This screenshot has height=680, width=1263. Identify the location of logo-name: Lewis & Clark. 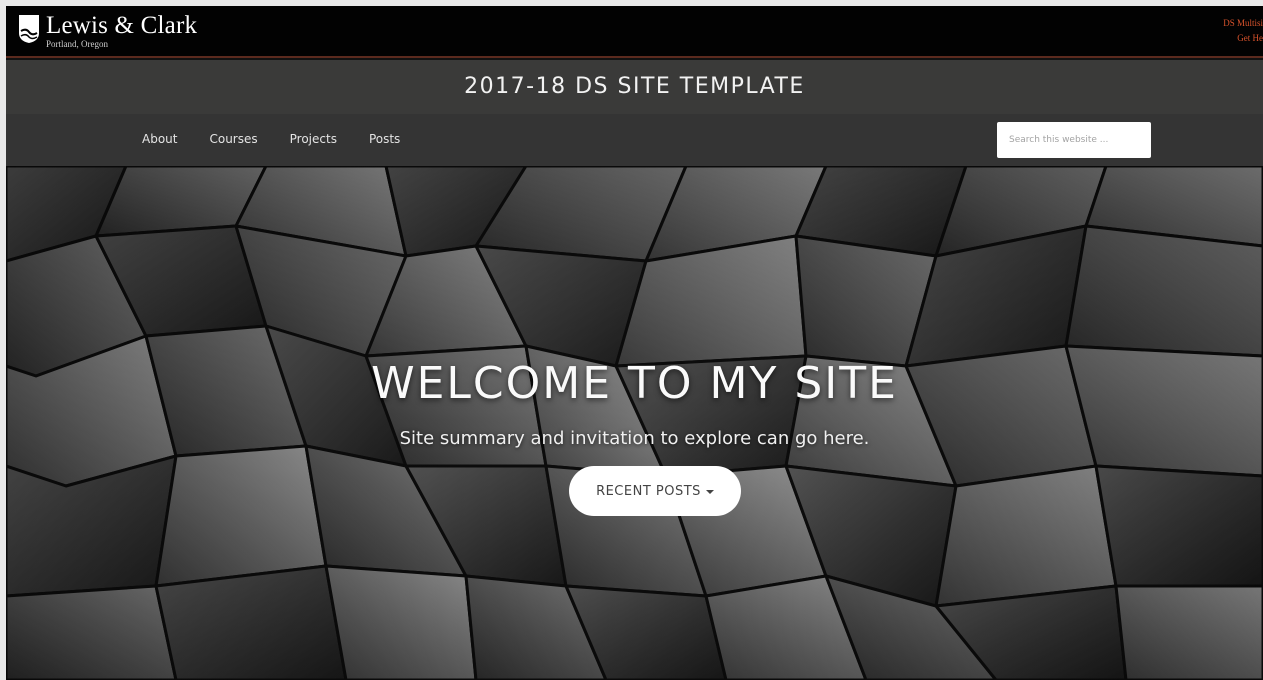
(122, 25).